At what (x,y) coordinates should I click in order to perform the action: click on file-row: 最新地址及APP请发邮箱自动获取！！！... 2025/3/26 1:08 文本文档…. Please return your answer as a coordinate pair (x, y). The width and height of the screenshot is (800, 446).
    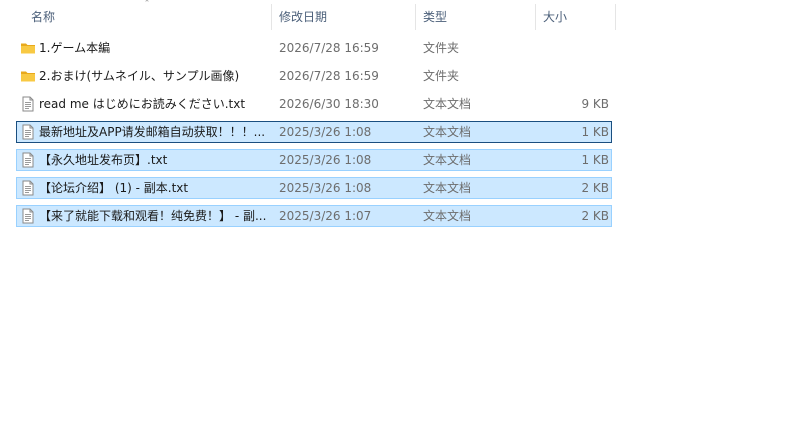
    Looking at the image, I should click on (314, 132).